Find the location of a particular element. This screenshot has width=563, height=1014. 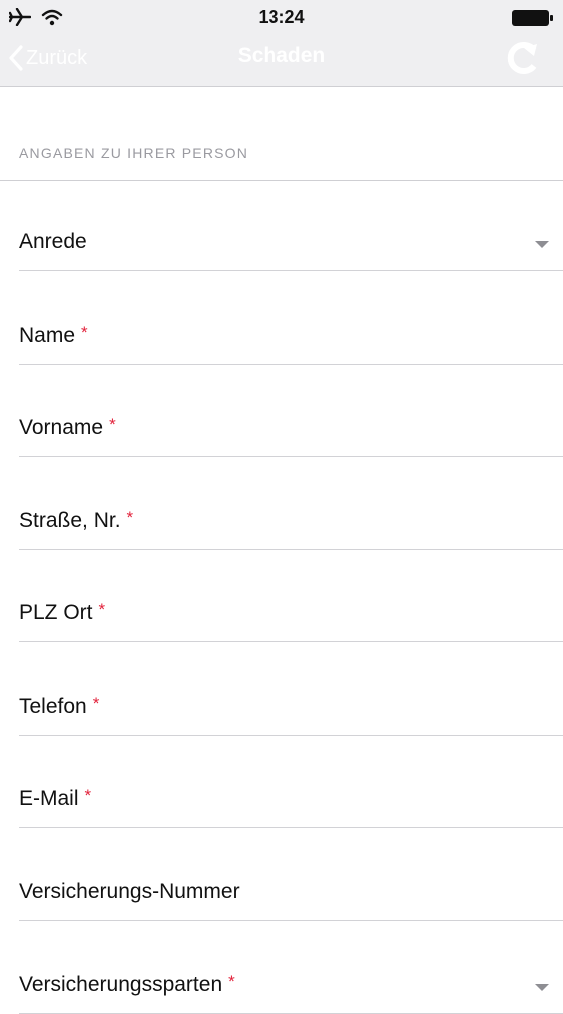

field-label: PLZ Ort * is located at coordinates (62, 612).